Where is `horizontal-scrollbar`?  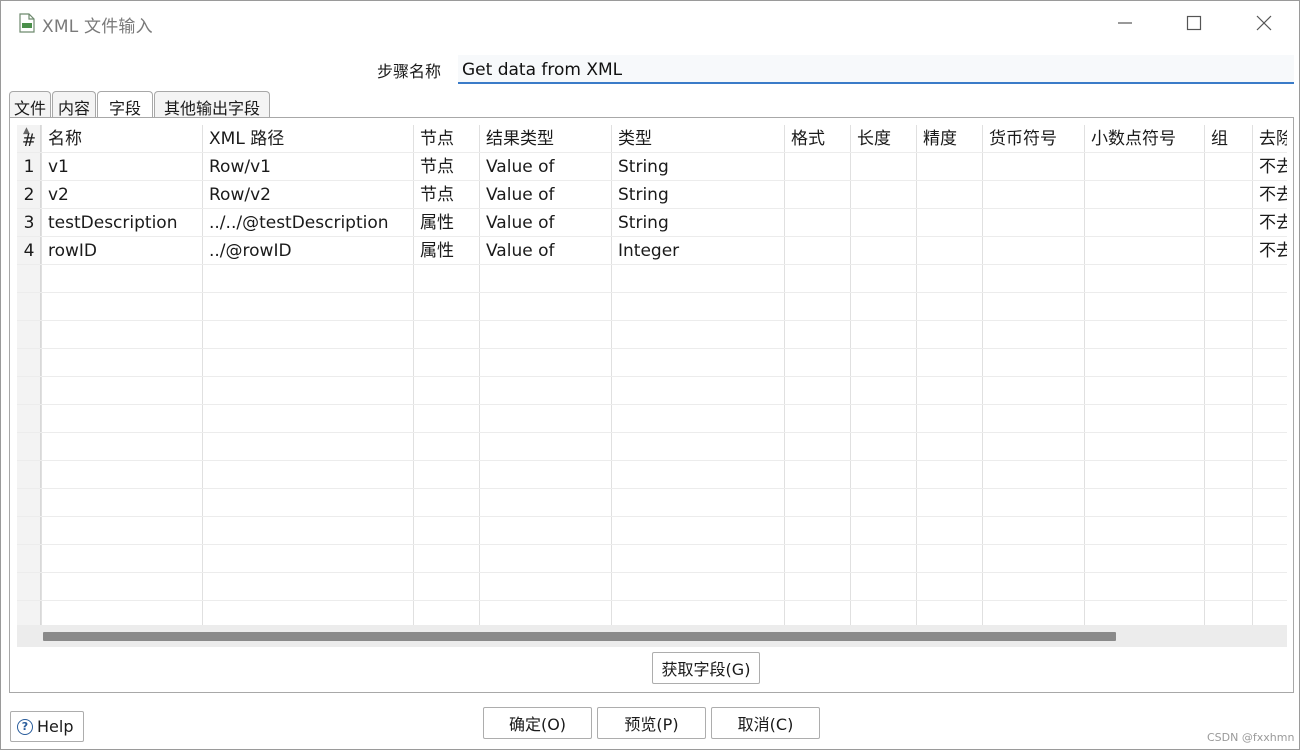 horizontal-scrollbar is located at coordinates (652, 636).